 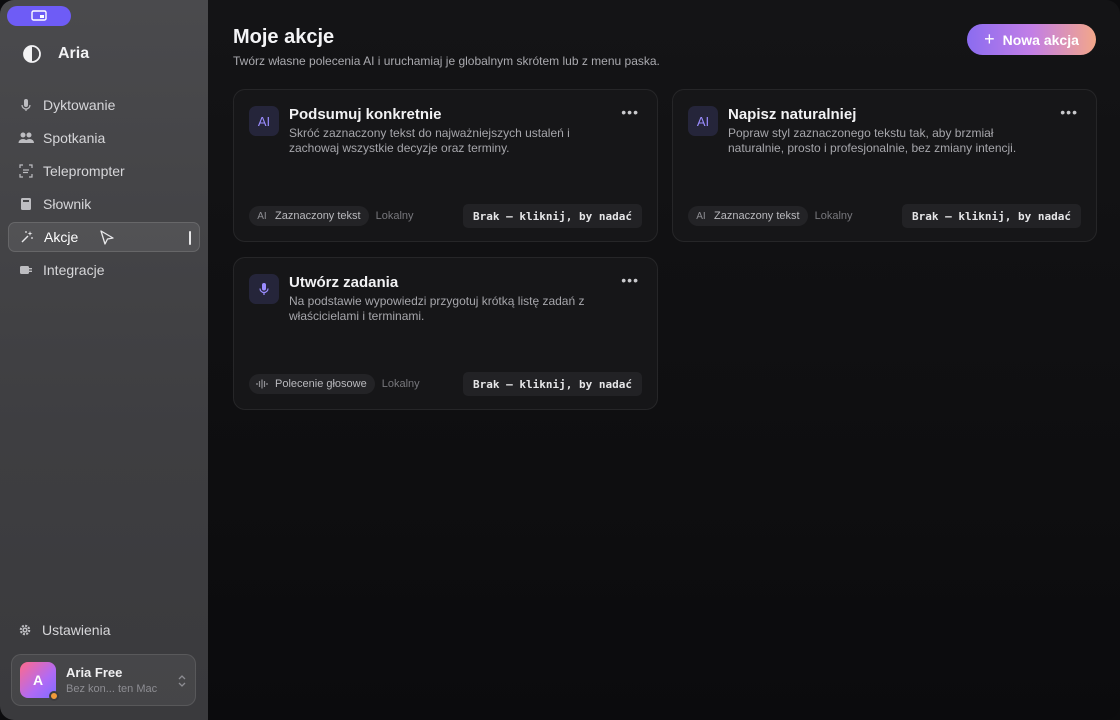 What do you see at coordinates (26, 171) in the screenshot?
I see `teleprompter-icon` at bounding box center [26, 171].